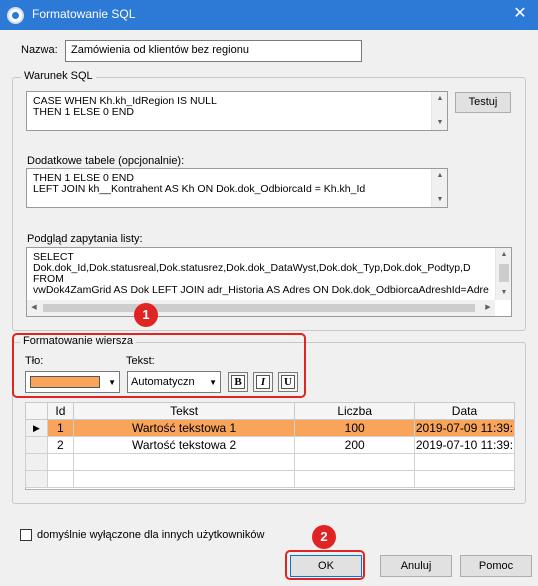  I want to click on close-icon: ✕, so click(520, 14).